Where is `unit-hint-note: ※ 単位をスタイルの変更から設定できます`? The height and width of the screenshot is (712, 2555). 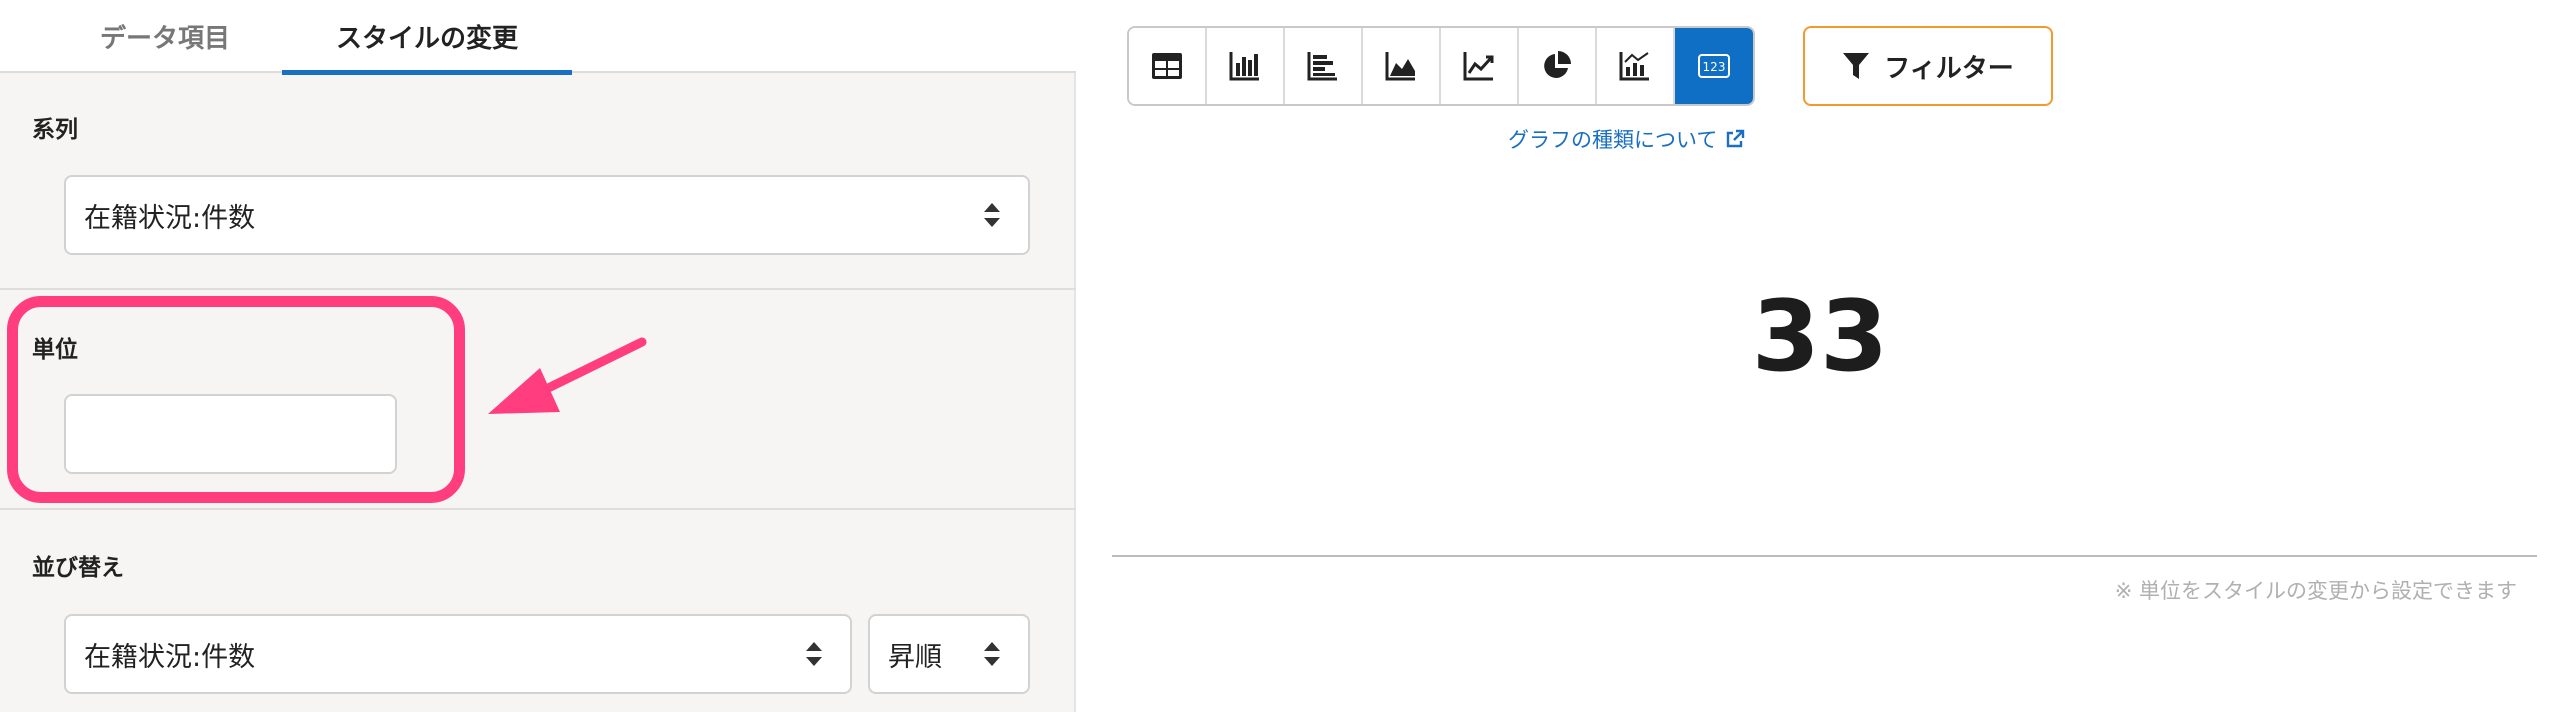
unit-hint-note: ※ 単位をスタイルの変更から設定できます is located at coordinates (2315, 591).